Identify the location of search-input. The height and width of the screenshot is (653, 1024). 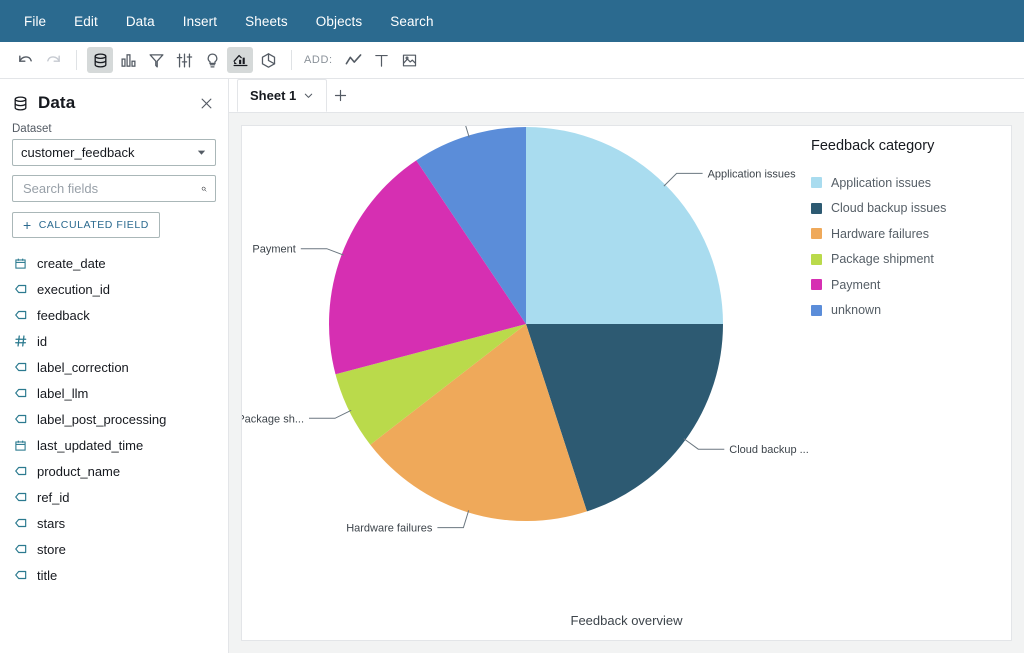
(111, 188).